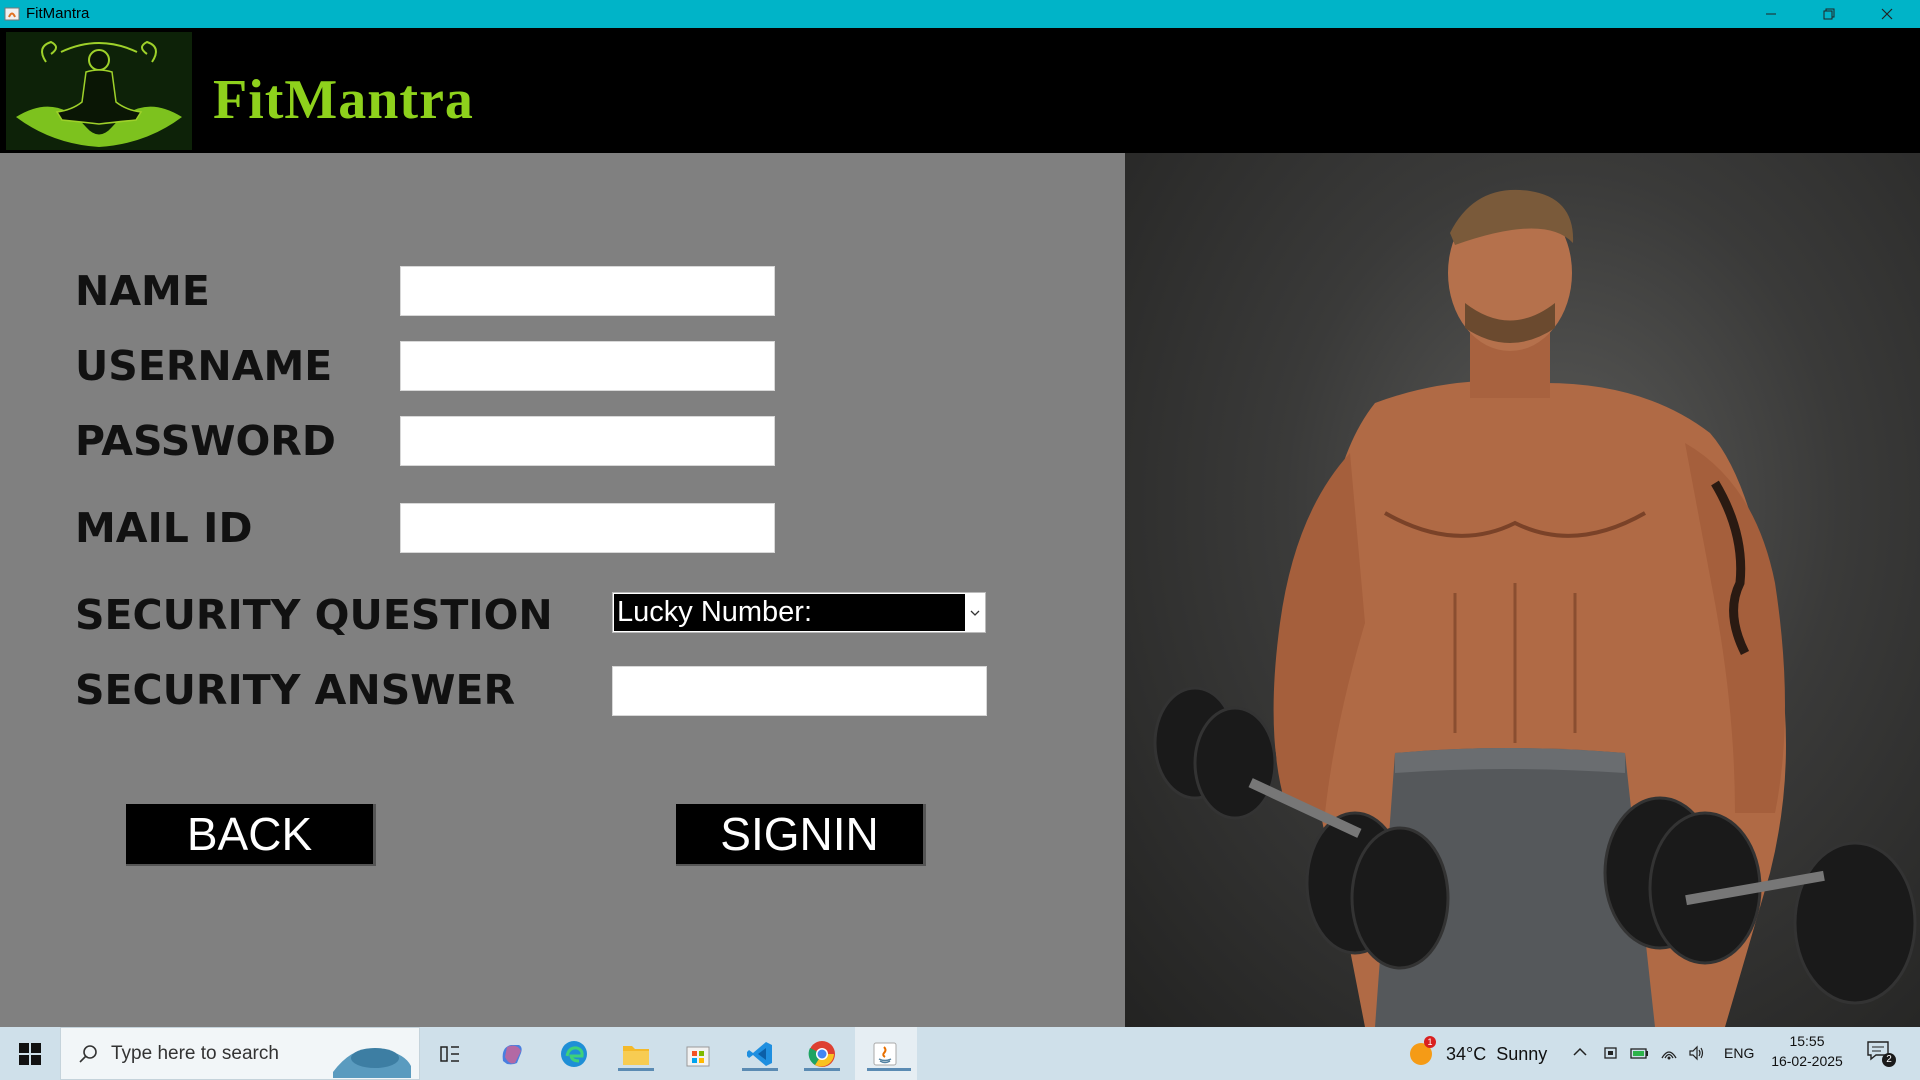  What do you see at coordinates (960, 14) in the screenshot?
I see `title-bar: FitMantra` at bounding box center [960, 14].